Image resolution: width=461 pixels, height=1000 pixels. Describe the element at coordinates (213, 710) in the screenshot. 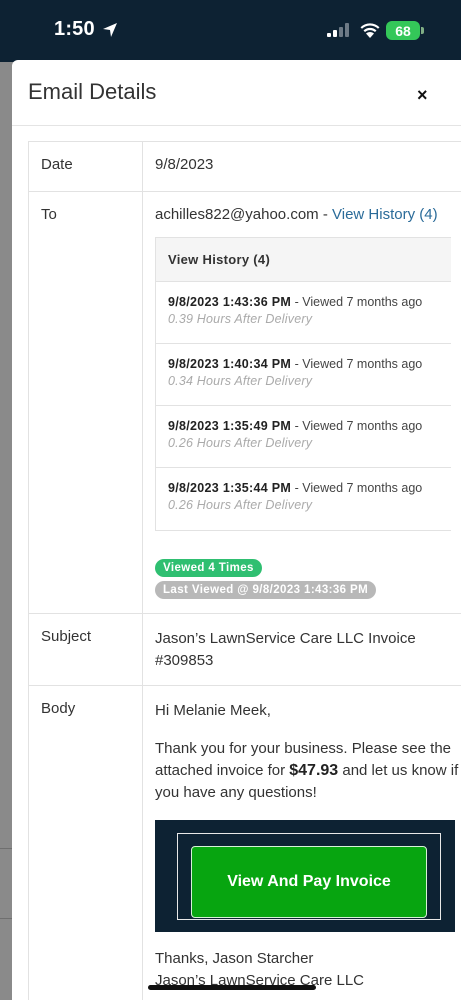

I see `body-greeting: Hi Melanie Meek,` at that location.